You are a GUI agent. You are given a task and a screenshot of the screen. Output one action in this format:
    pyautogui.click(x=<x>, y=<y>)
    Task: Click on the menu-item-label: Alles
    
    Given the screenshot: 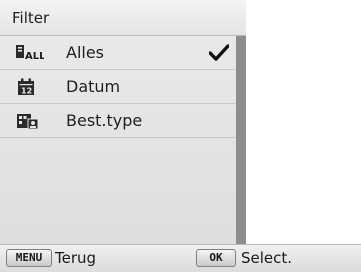 What is the action you would take?
    pyautogui.click(x=85, y=52)
    